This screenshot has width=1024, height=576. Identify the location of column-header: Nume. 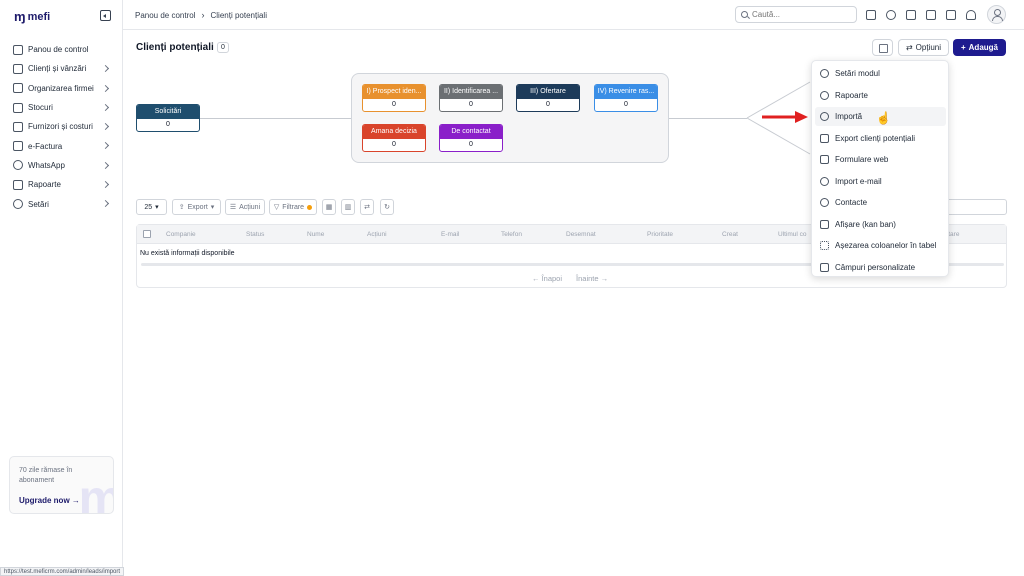
(315, 234).